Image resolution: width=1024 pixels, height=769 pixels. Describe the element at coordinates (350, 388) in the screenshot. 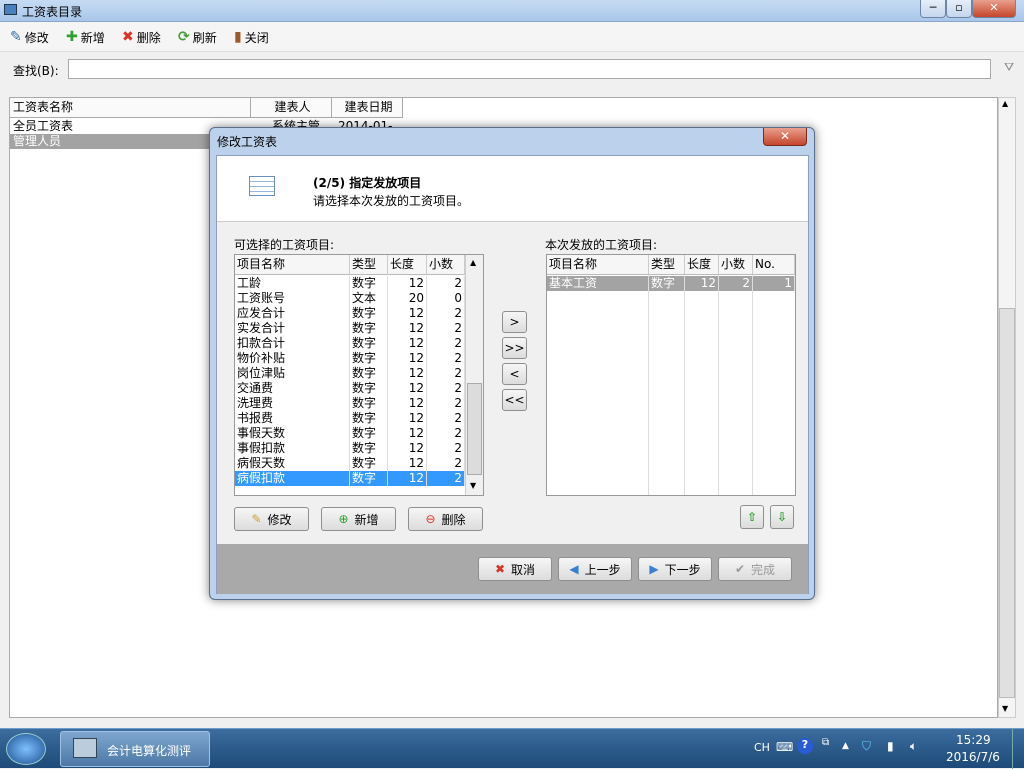

I see `grid-row: 交通费 数字 12 2` at that location.